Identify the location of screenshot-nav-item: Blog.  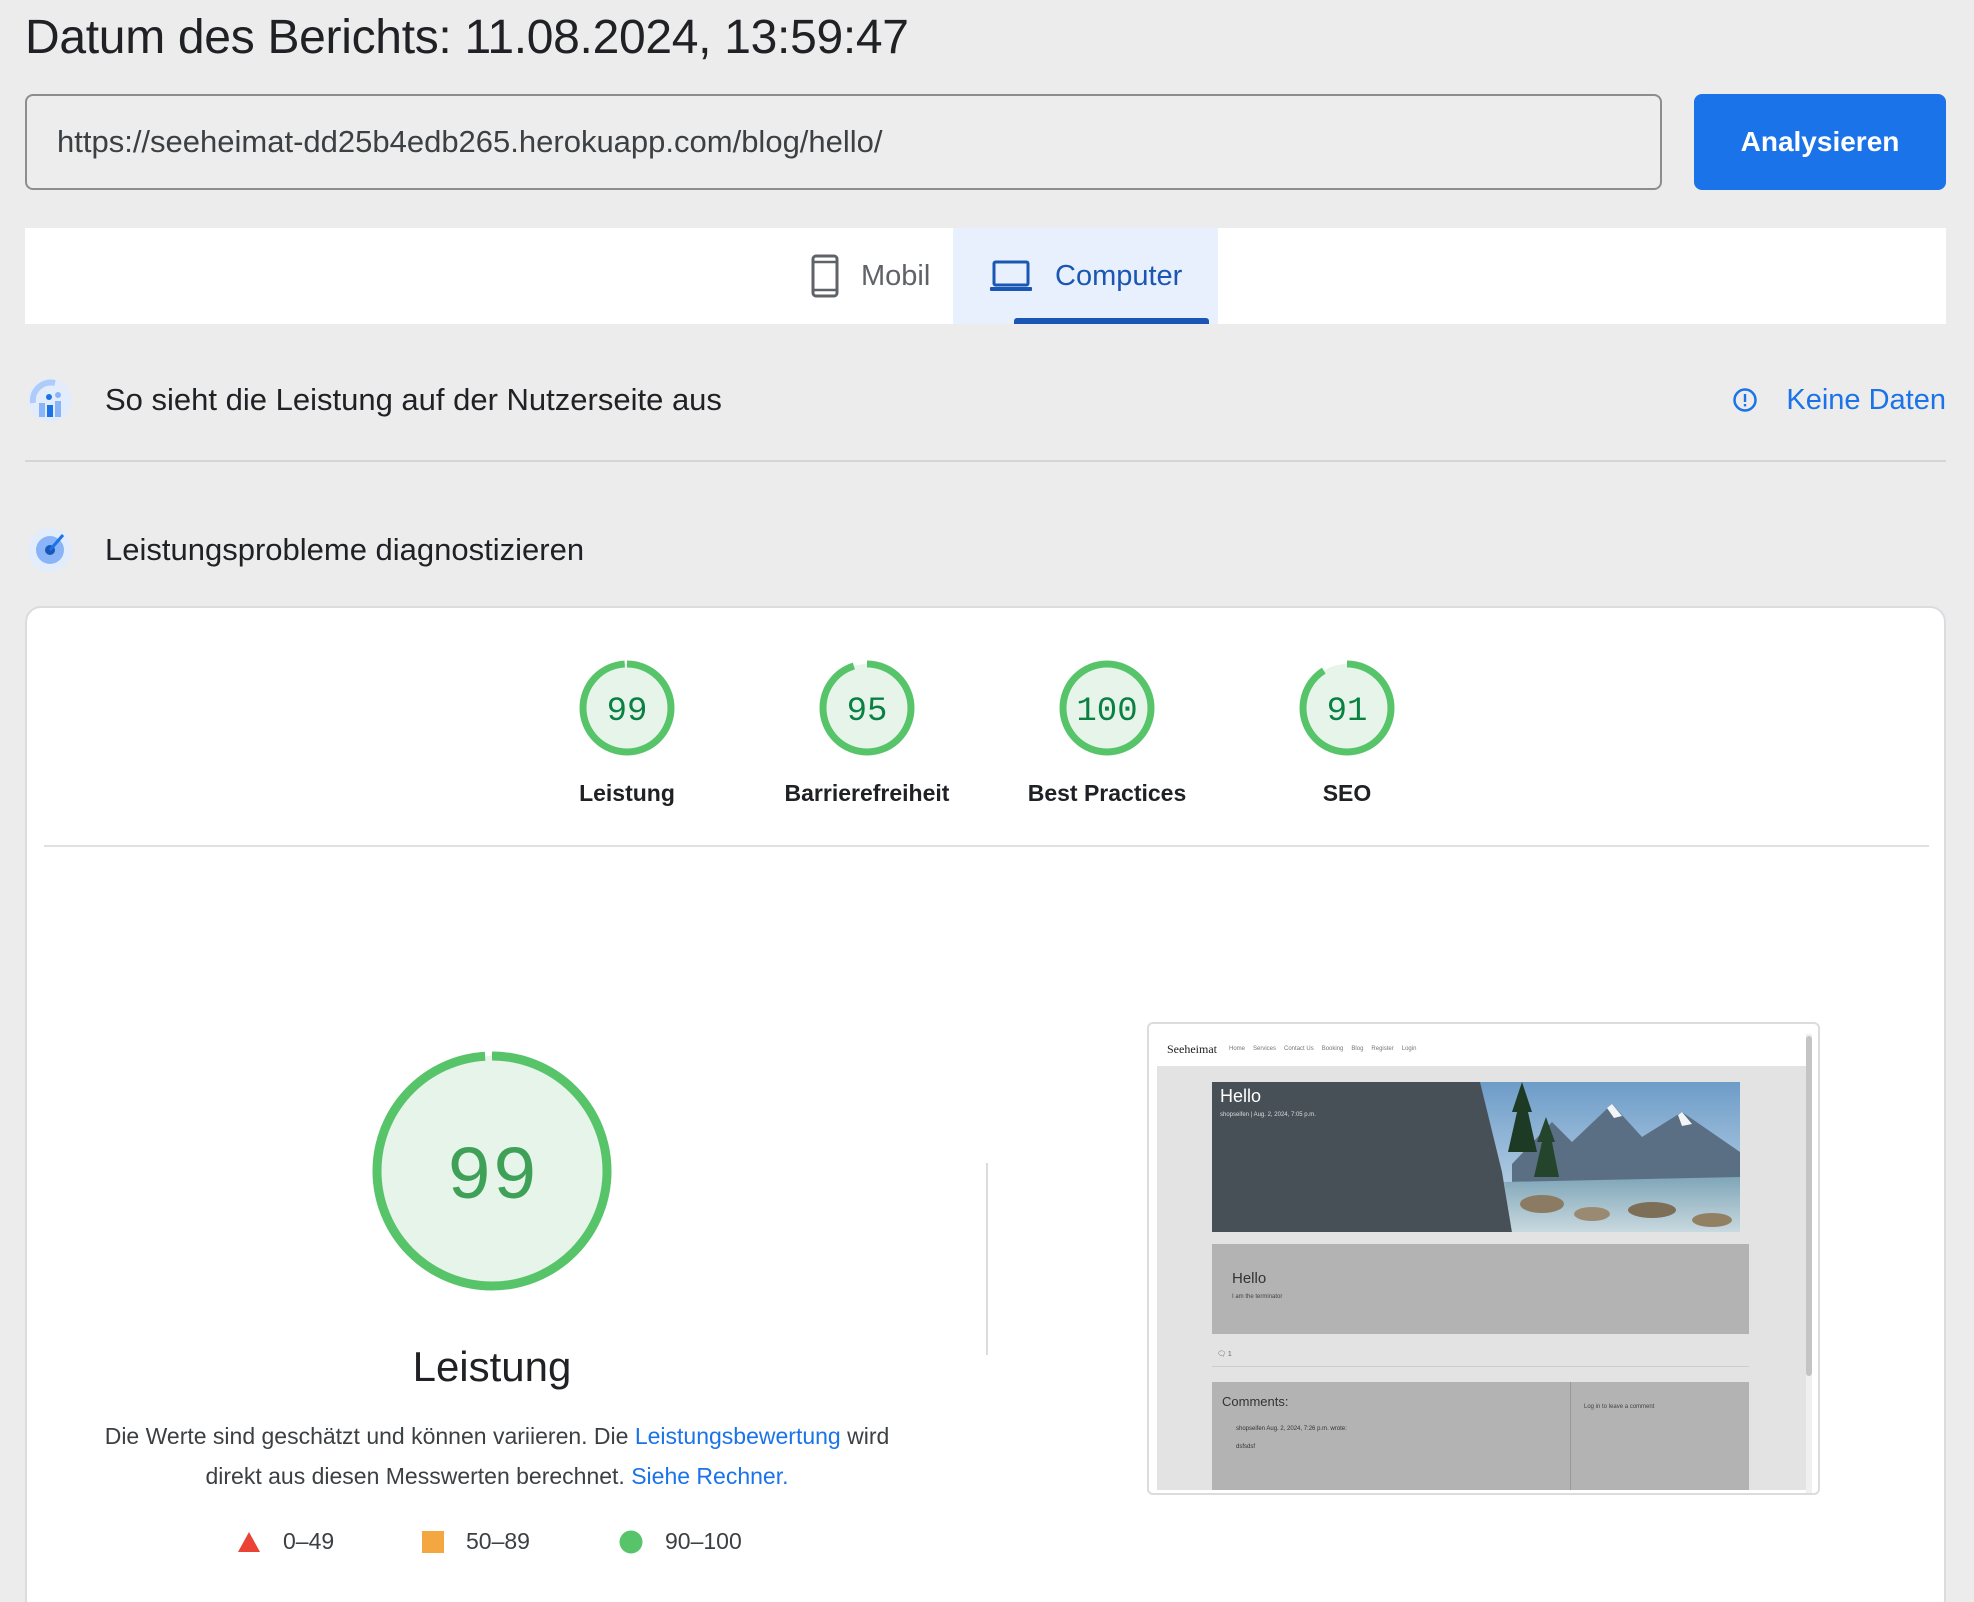
(1357, 1049).